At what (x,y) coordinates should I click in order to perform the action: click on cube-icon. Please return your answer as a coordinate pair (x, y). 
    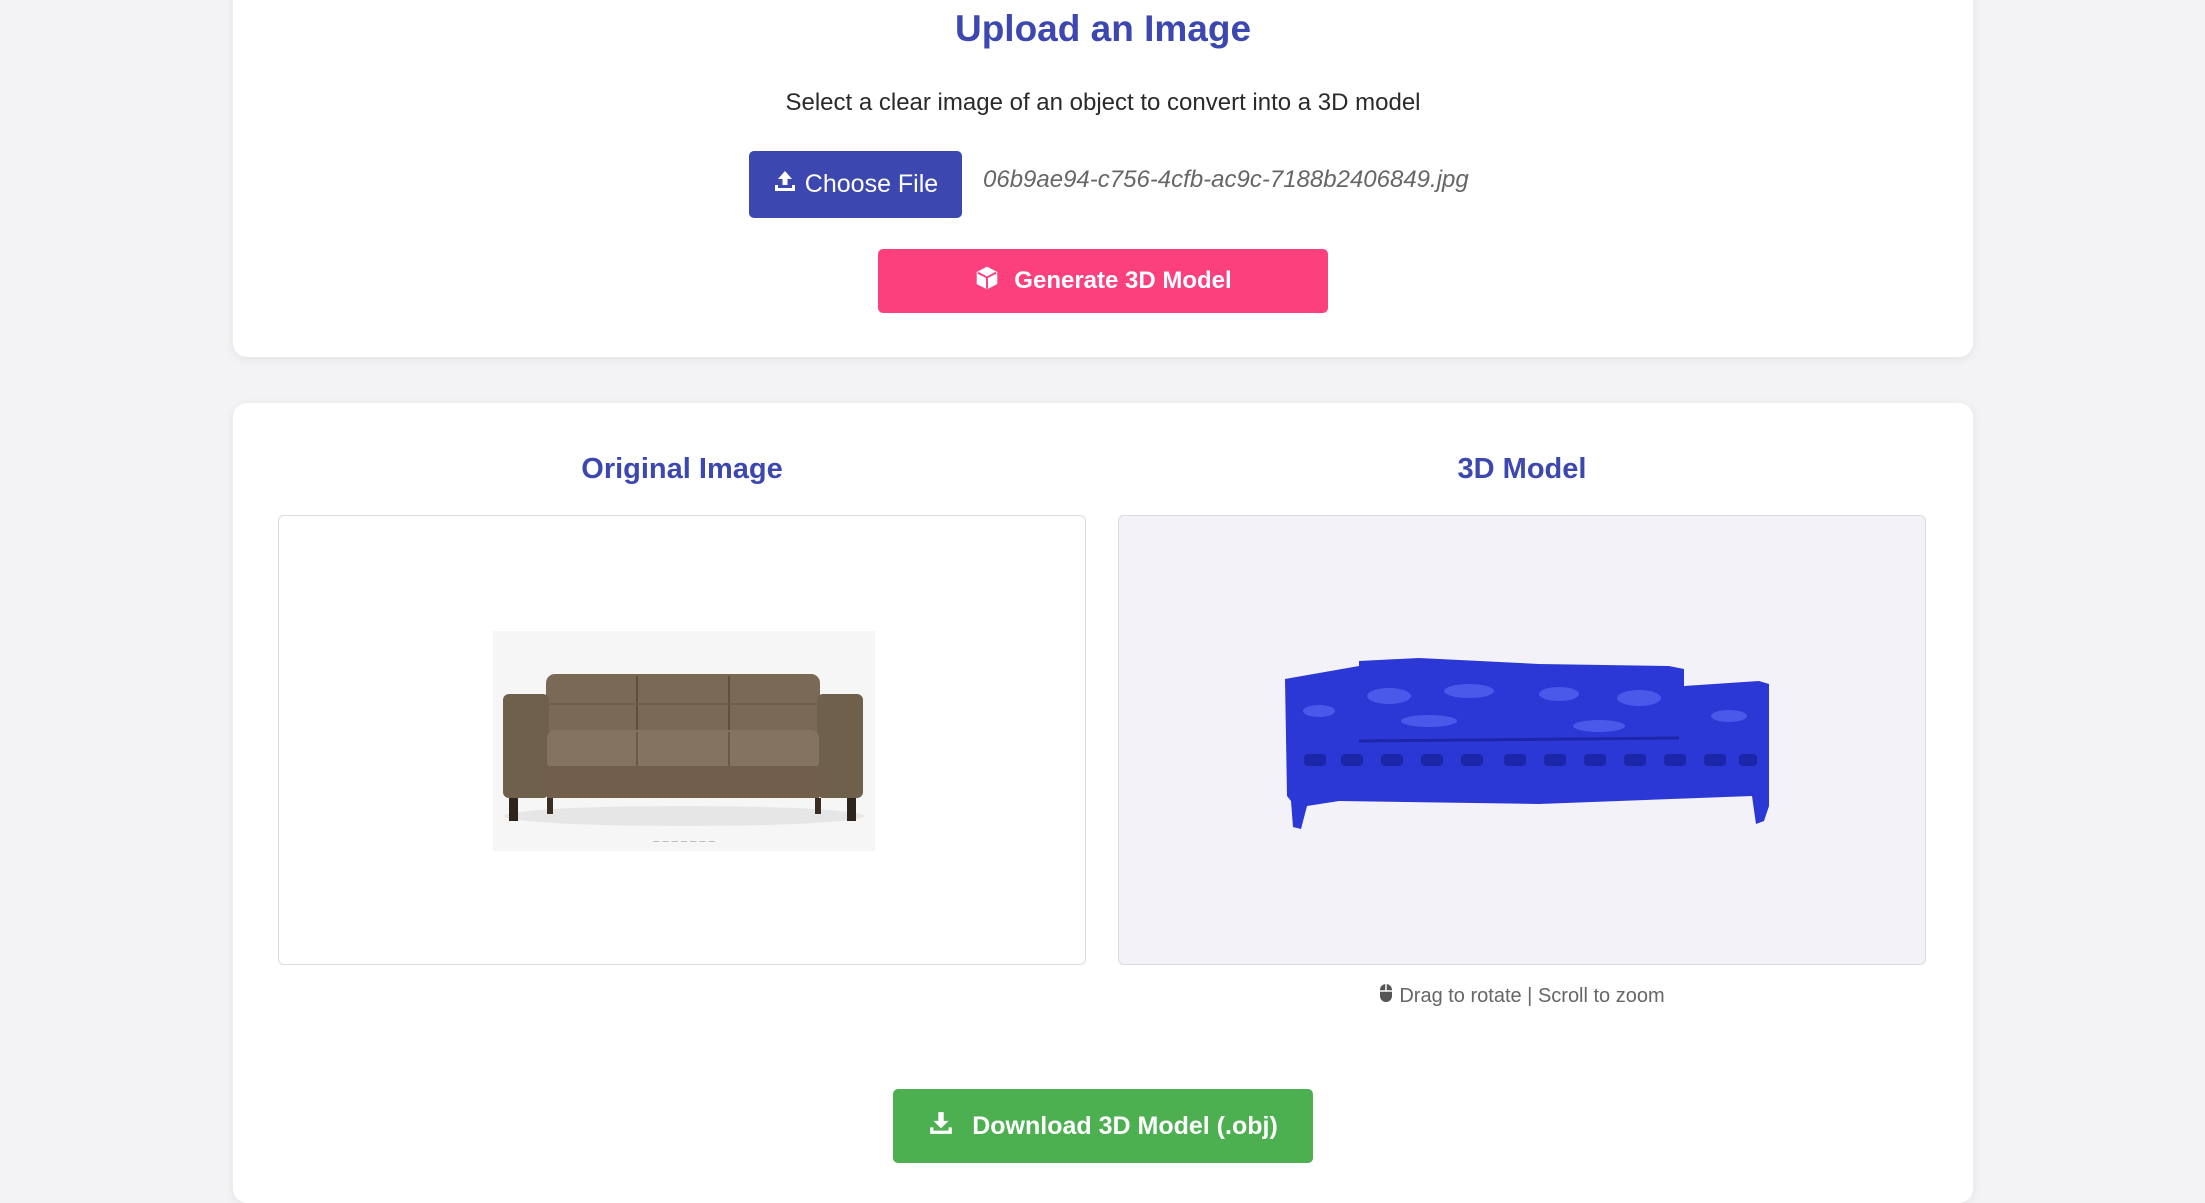
    Looking at the image, I should click on (987, 281).